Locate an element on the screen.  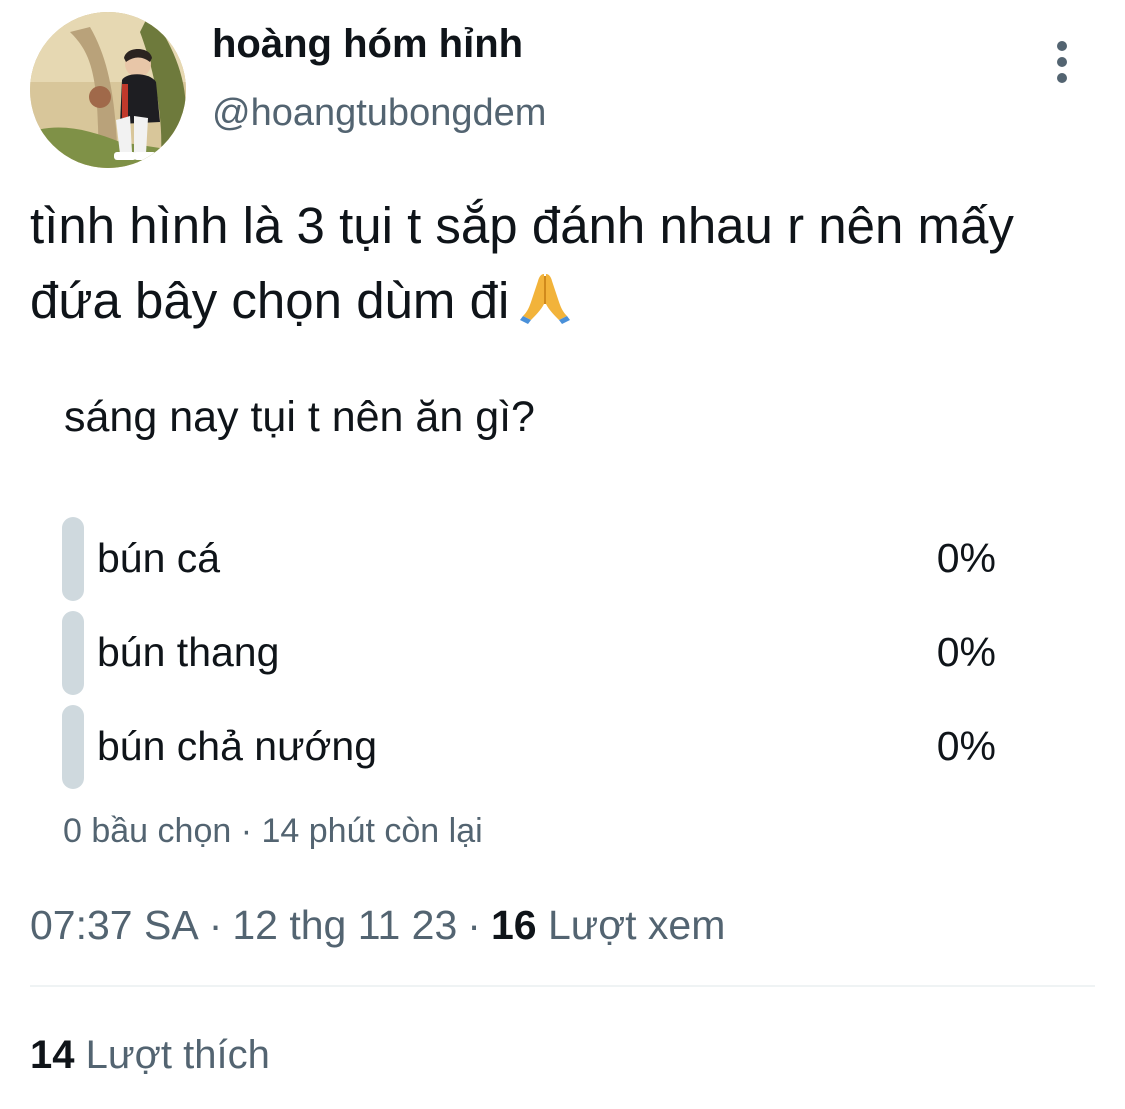
avatar-photo is located at coordinates (108, 90).